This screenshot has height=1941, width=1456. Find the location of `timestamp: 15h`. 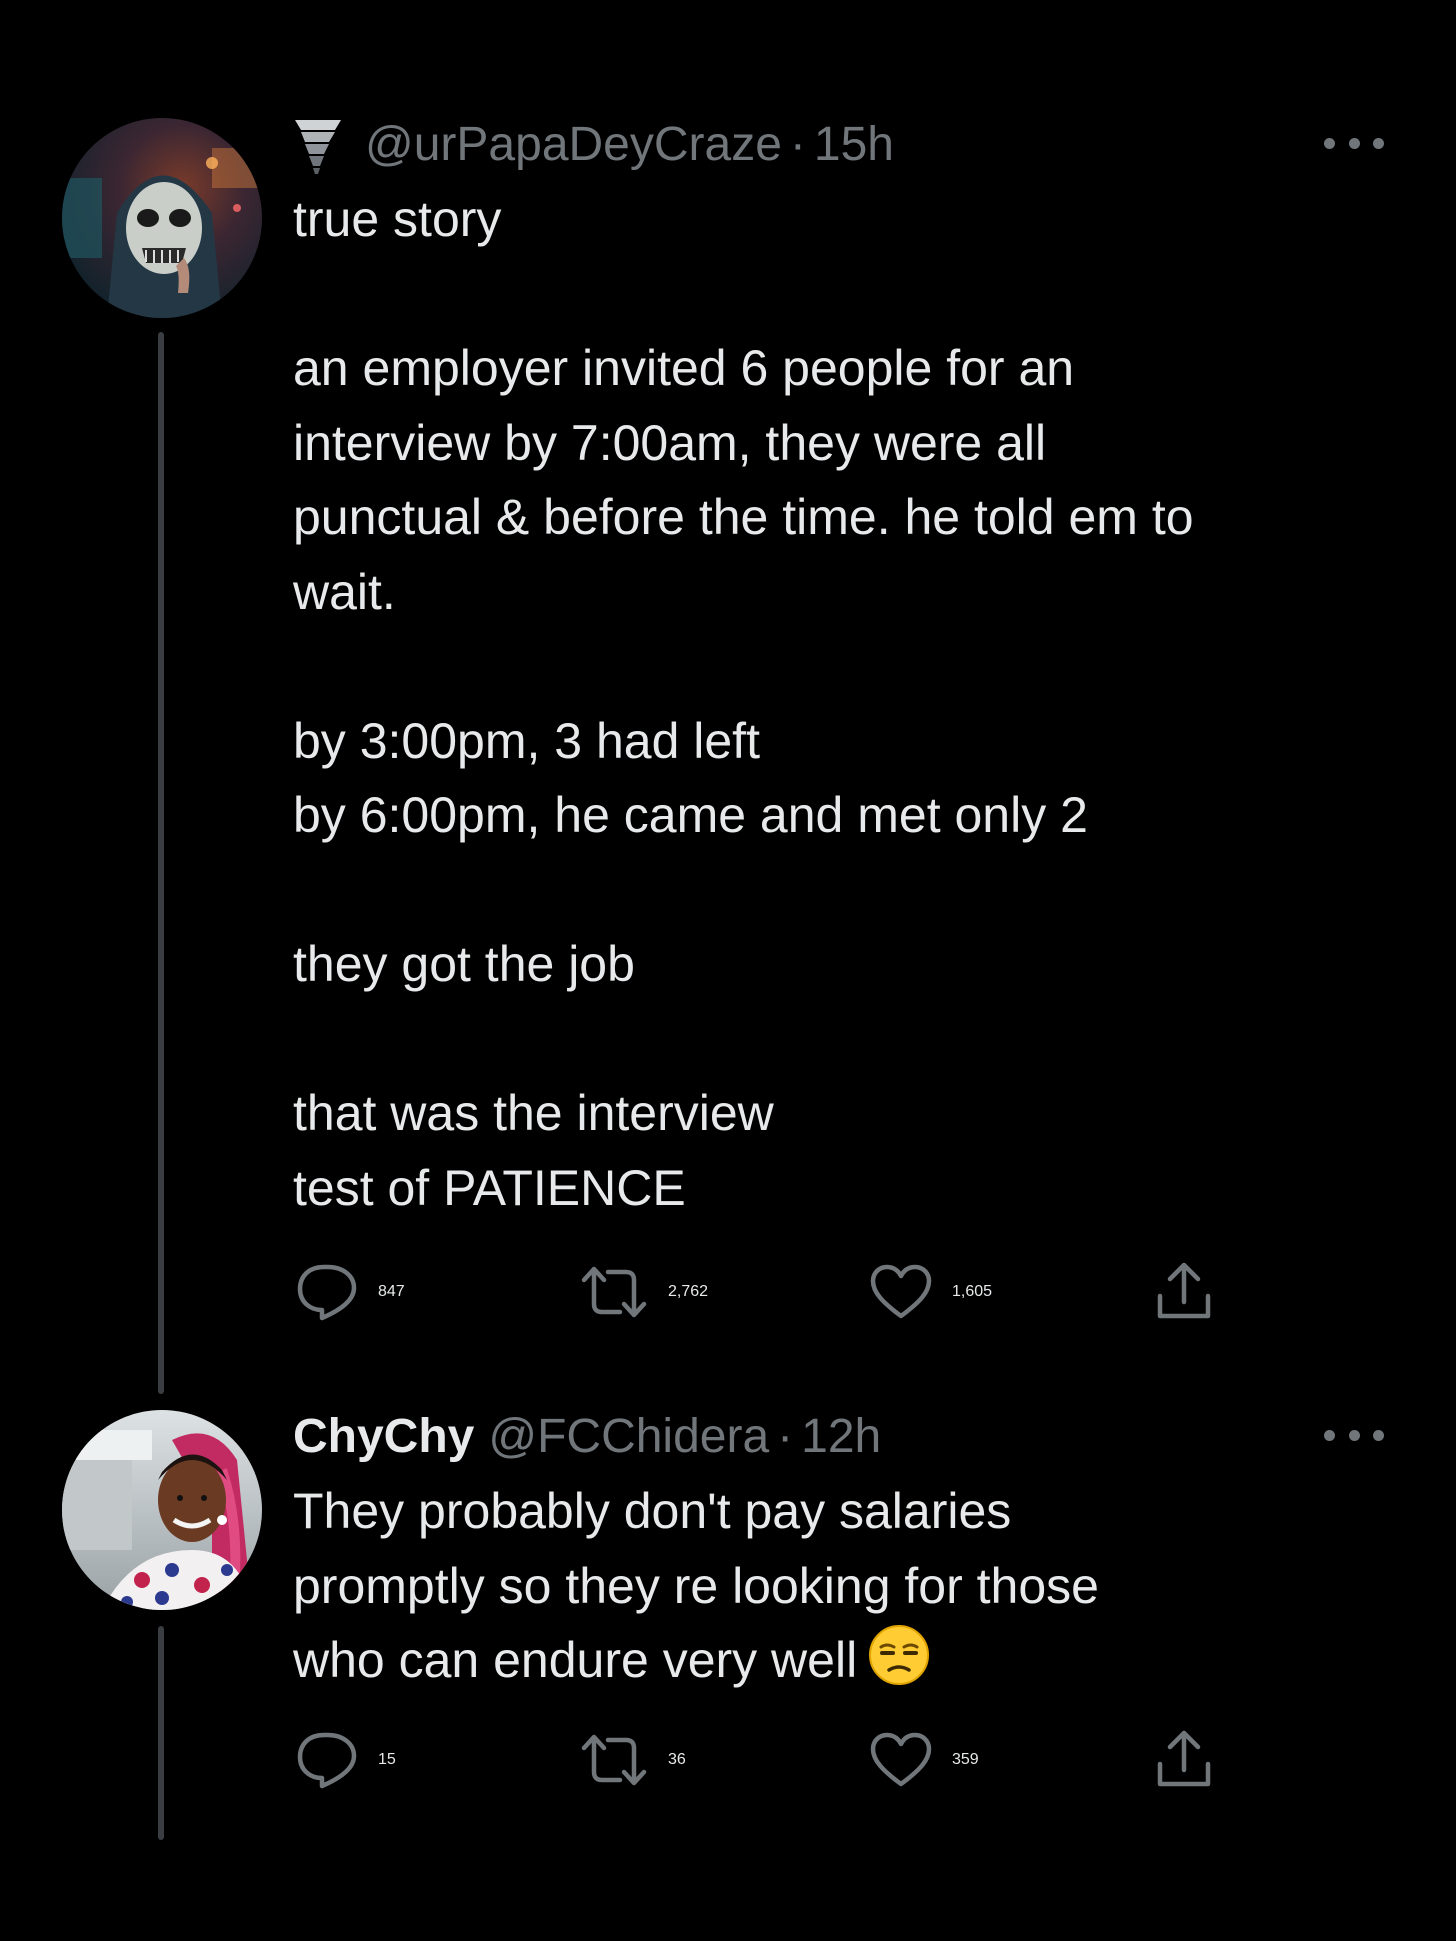

timestamp: 15h is located at coordinates (854, 145).